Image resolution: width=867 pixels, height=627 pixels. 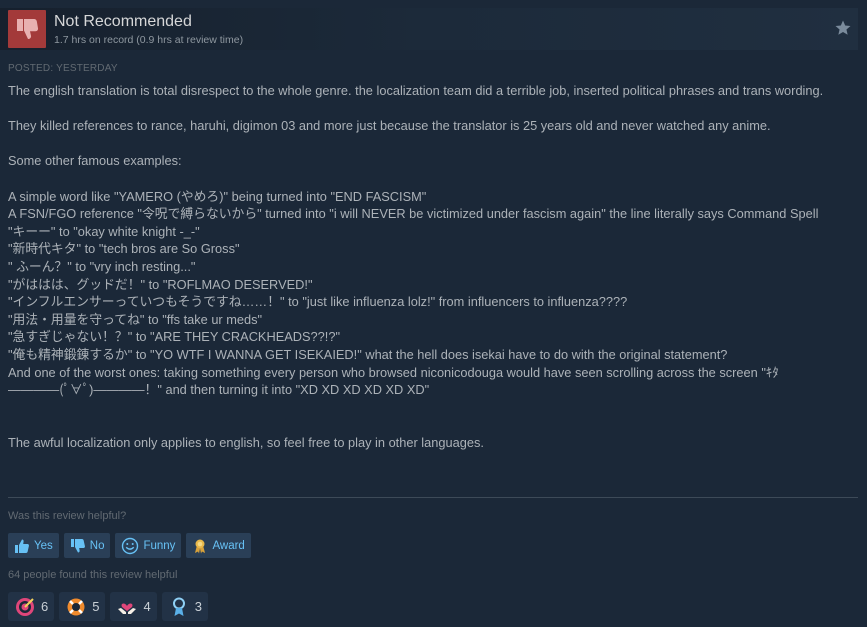 I want to click on funny-button: Funny, so click(x=148, y=545).